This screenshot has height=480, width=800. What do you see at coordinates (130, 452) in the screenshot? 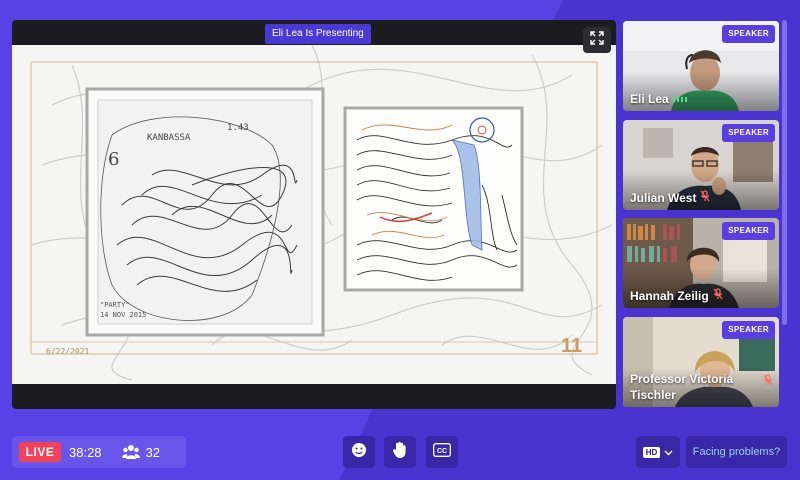
I see `people-icon` at bounding box center [130, 452].